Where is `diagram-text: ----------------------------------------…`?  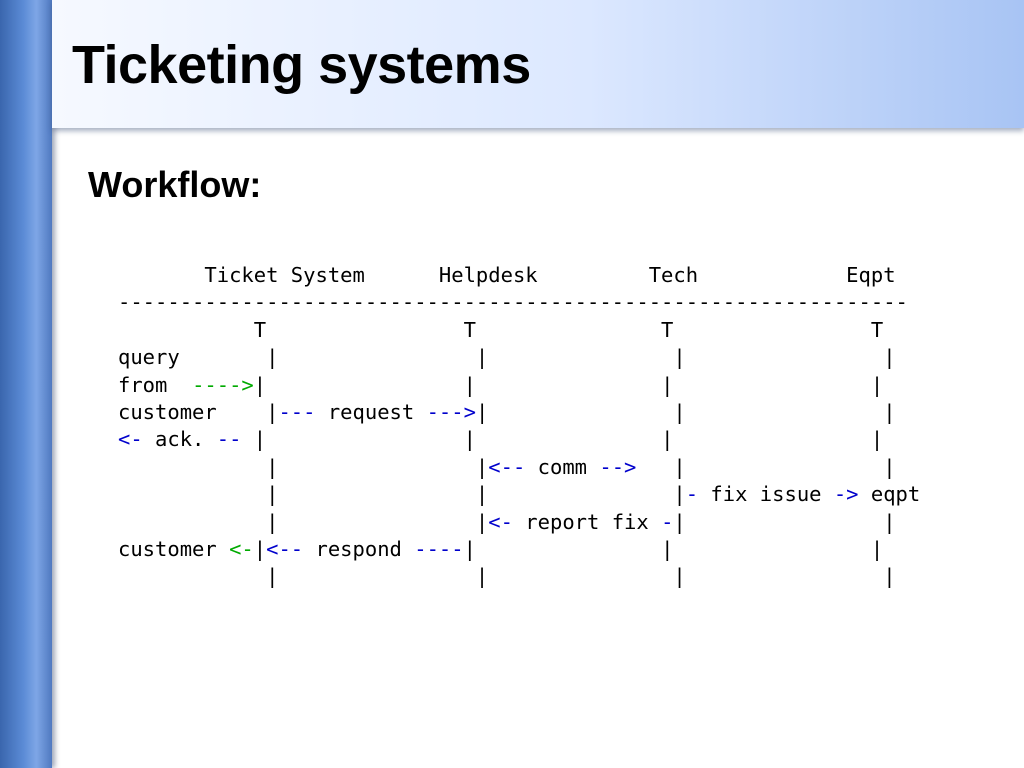
diagram-text: ----------------------------------------… is located at coordinates (513, 302).